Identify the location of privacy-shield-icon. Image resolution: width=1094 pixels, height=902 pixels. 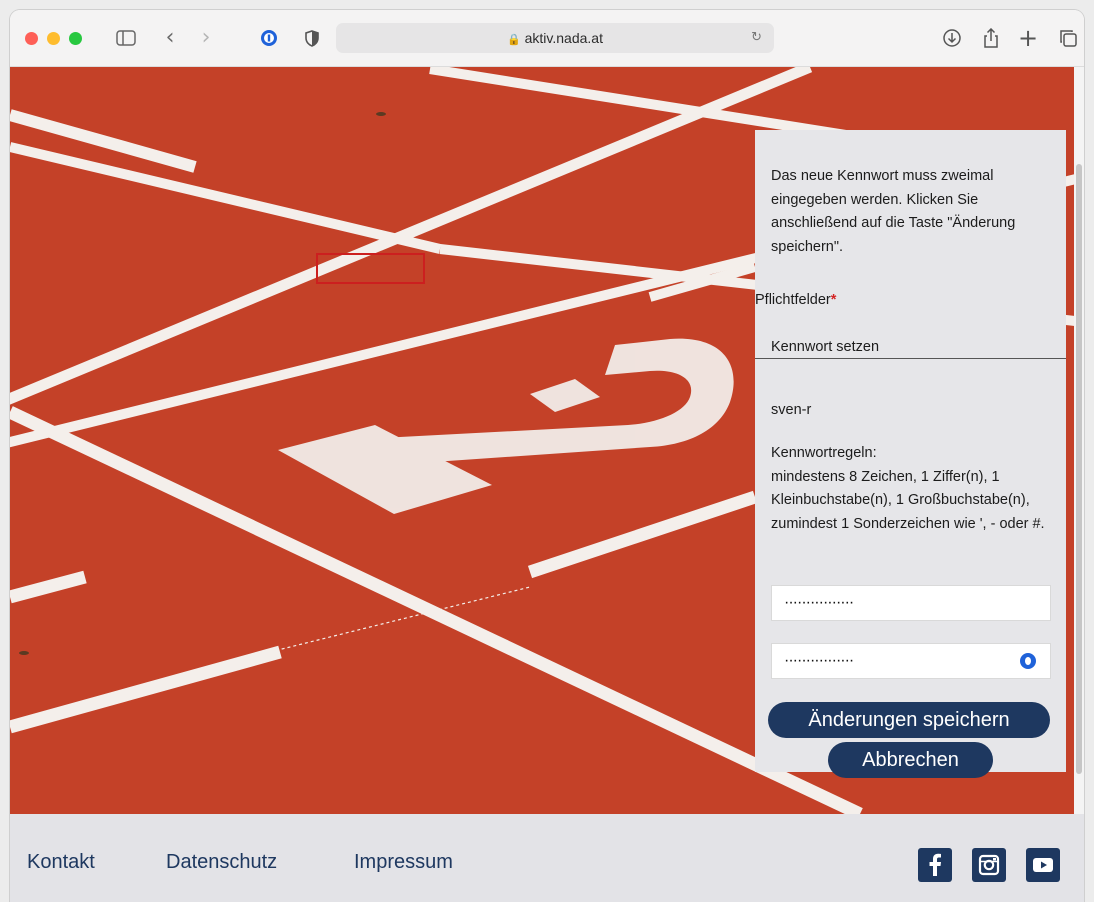
(312, 38).